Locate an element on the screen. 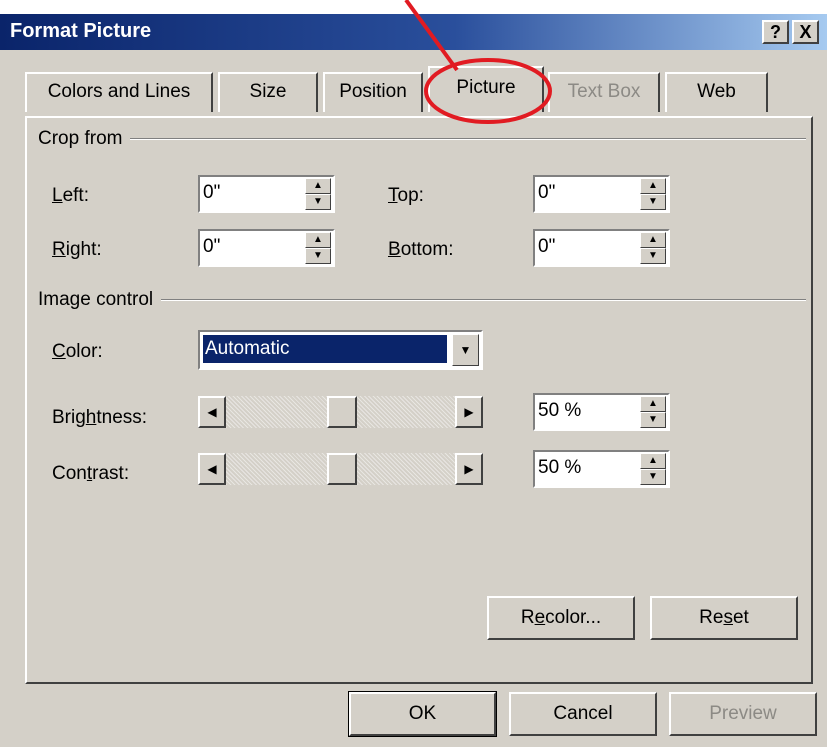 The image size is (827, 747). annotation-overlay is located at coordinates (478, 62).